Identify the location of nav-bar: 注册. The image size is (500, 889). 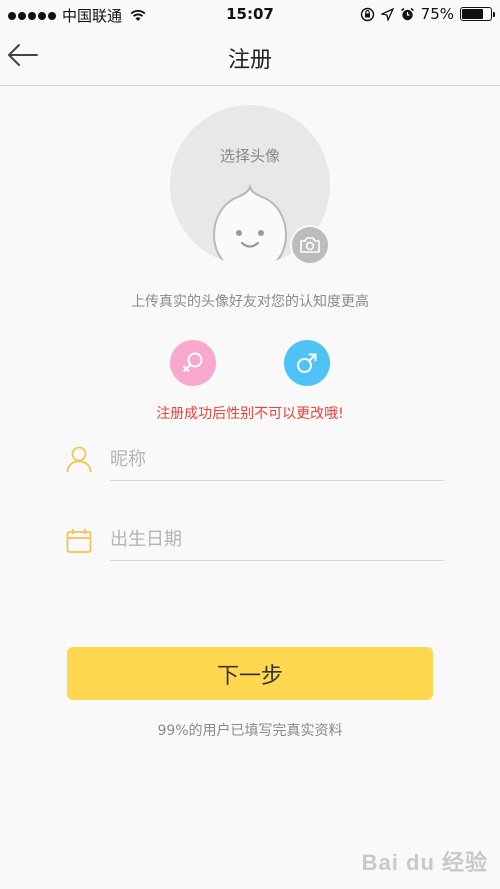
(250, 57).